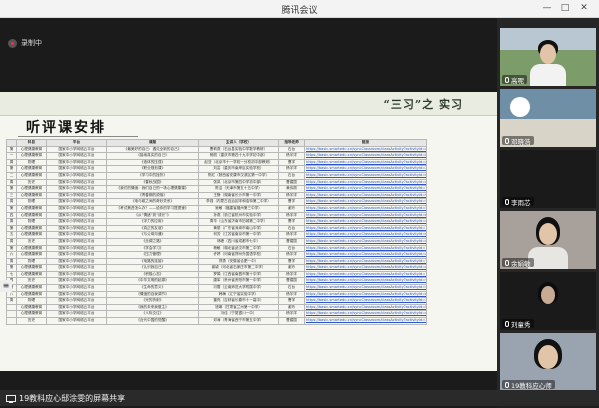  What do you see at coordinates (25, 43) in the screenshot?
I see `recording-indicator: 录制中` at bounding box center [25, 43].